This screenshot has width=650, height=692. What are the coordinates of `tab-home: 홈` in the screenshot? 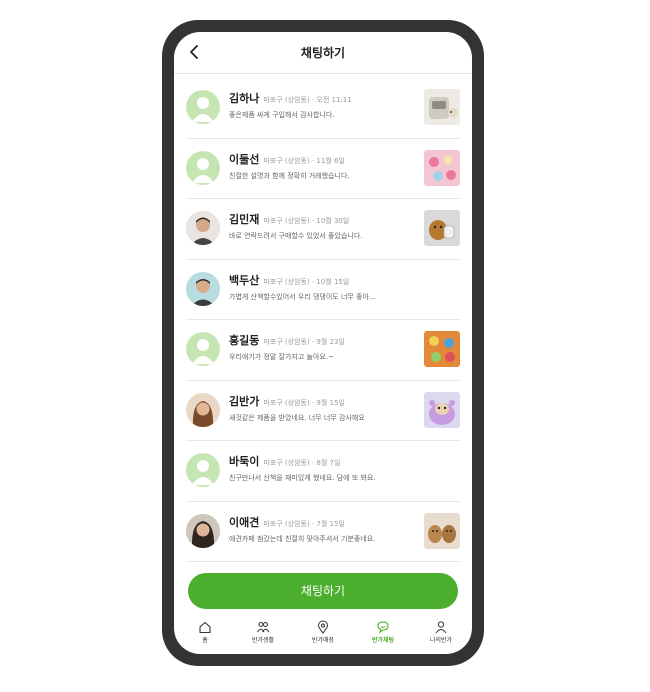 It's located at (205, 632).